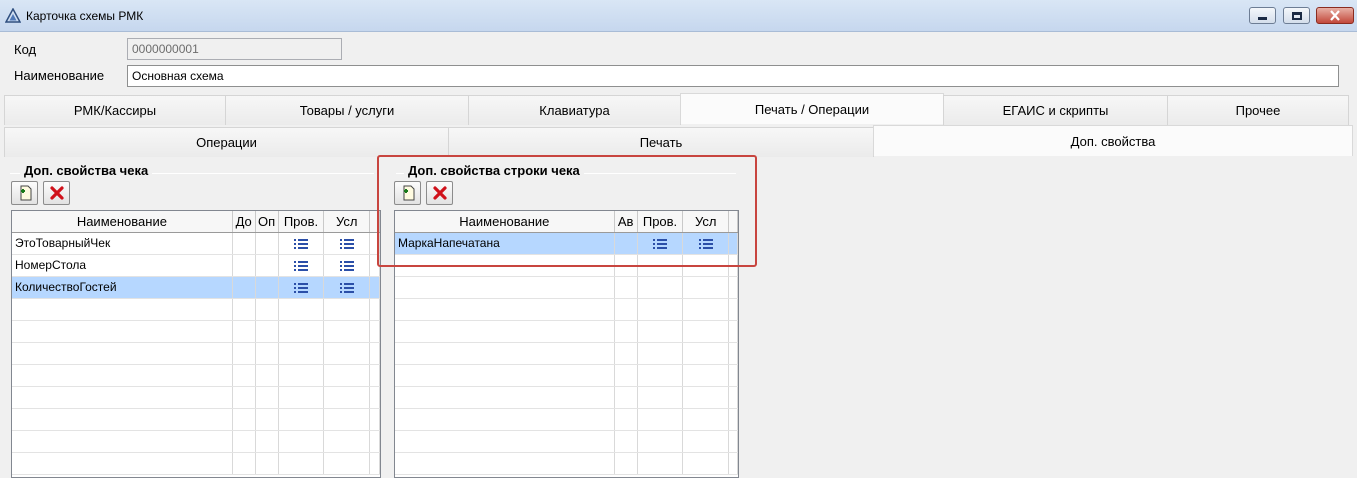  What do you see at coordinates (226, 142) in the screenshot?
I see `tab-operations: Операции` at bounding box center [226, 142].